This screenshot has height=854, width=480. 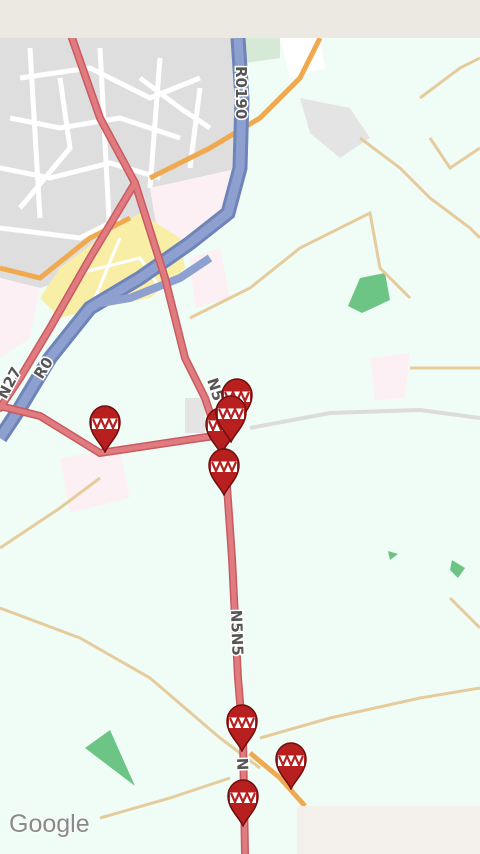 I want to click on status-bar, so click(x=240, y=19).